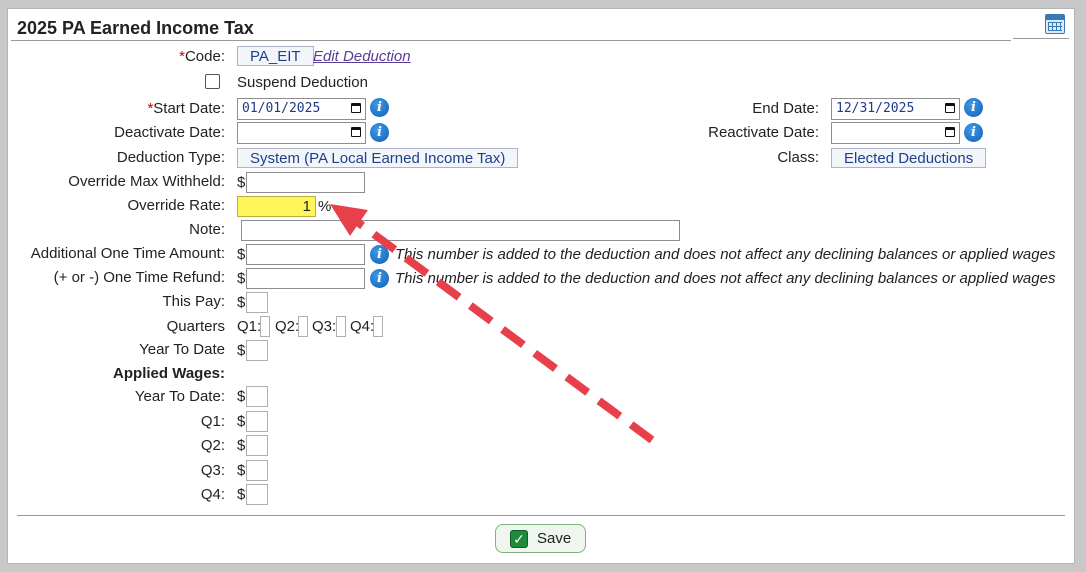 Image resolution: width=1086 pixels, height=572 pixels. What do you see at coordinates (176, 205) in the screenshot?
I see `override-rate-label: Override Rate:` at bounding box center [176, 205].